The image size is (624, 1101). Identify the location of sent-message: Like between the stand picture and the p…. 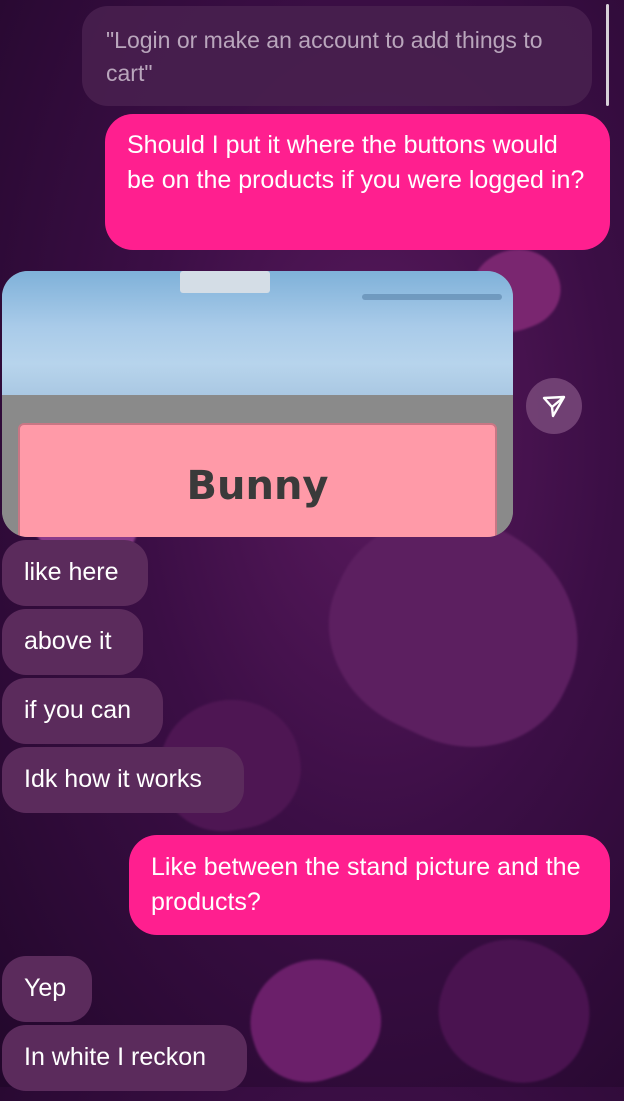
(369, 885).